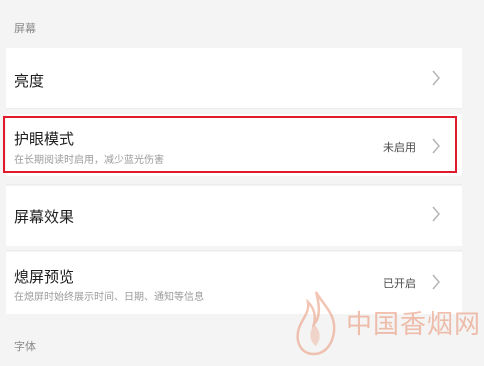 This screenshot has height=366, width=484. Describe the element at coordinates (242, 22) in the screenshot. I see `section-header-screen: 屏幕` at that location.